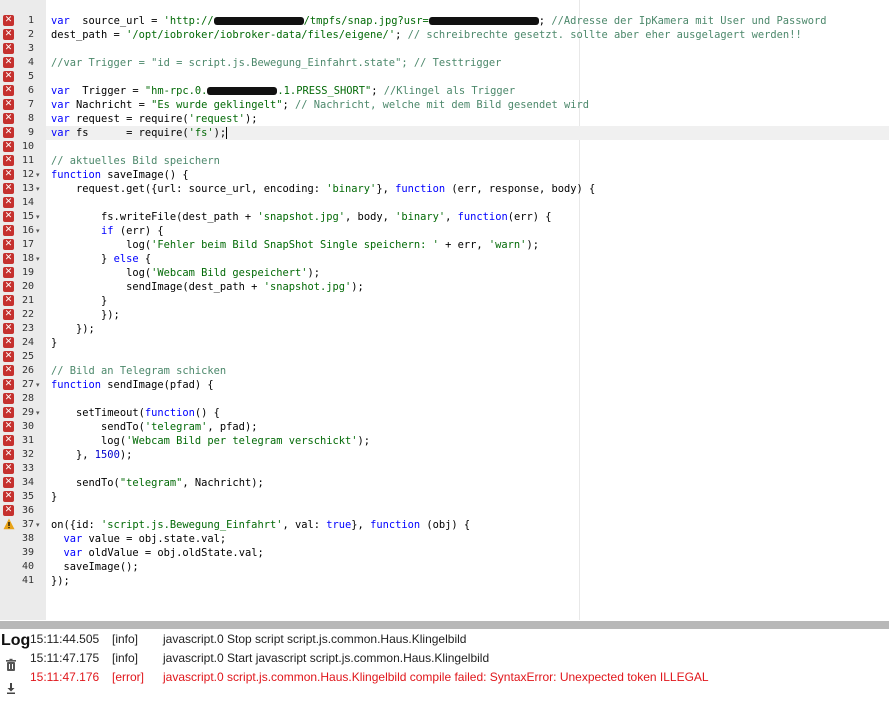 The image size is (889, 705). I want to click on code-line: ✕ 16 ▾ if (err) {, so click(444, 231).